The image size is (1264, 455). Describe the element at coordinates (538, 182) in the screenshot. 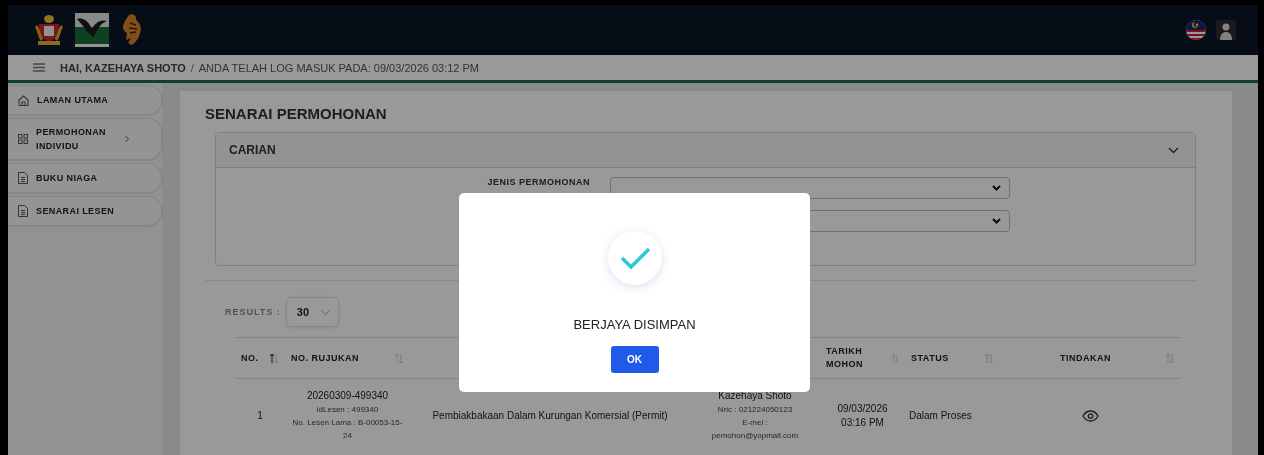

I see `field-label: JENIS PERMOHONAN` at that location.